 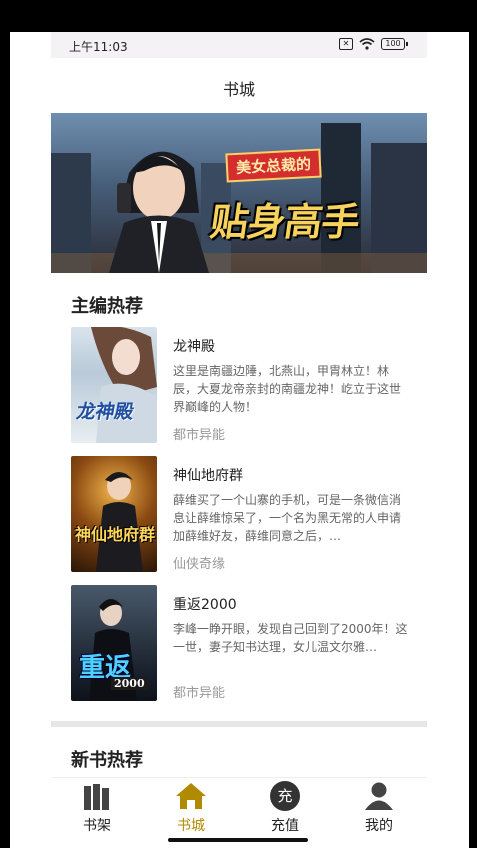 I want to click on home-icon, so click(x=191, y=796).